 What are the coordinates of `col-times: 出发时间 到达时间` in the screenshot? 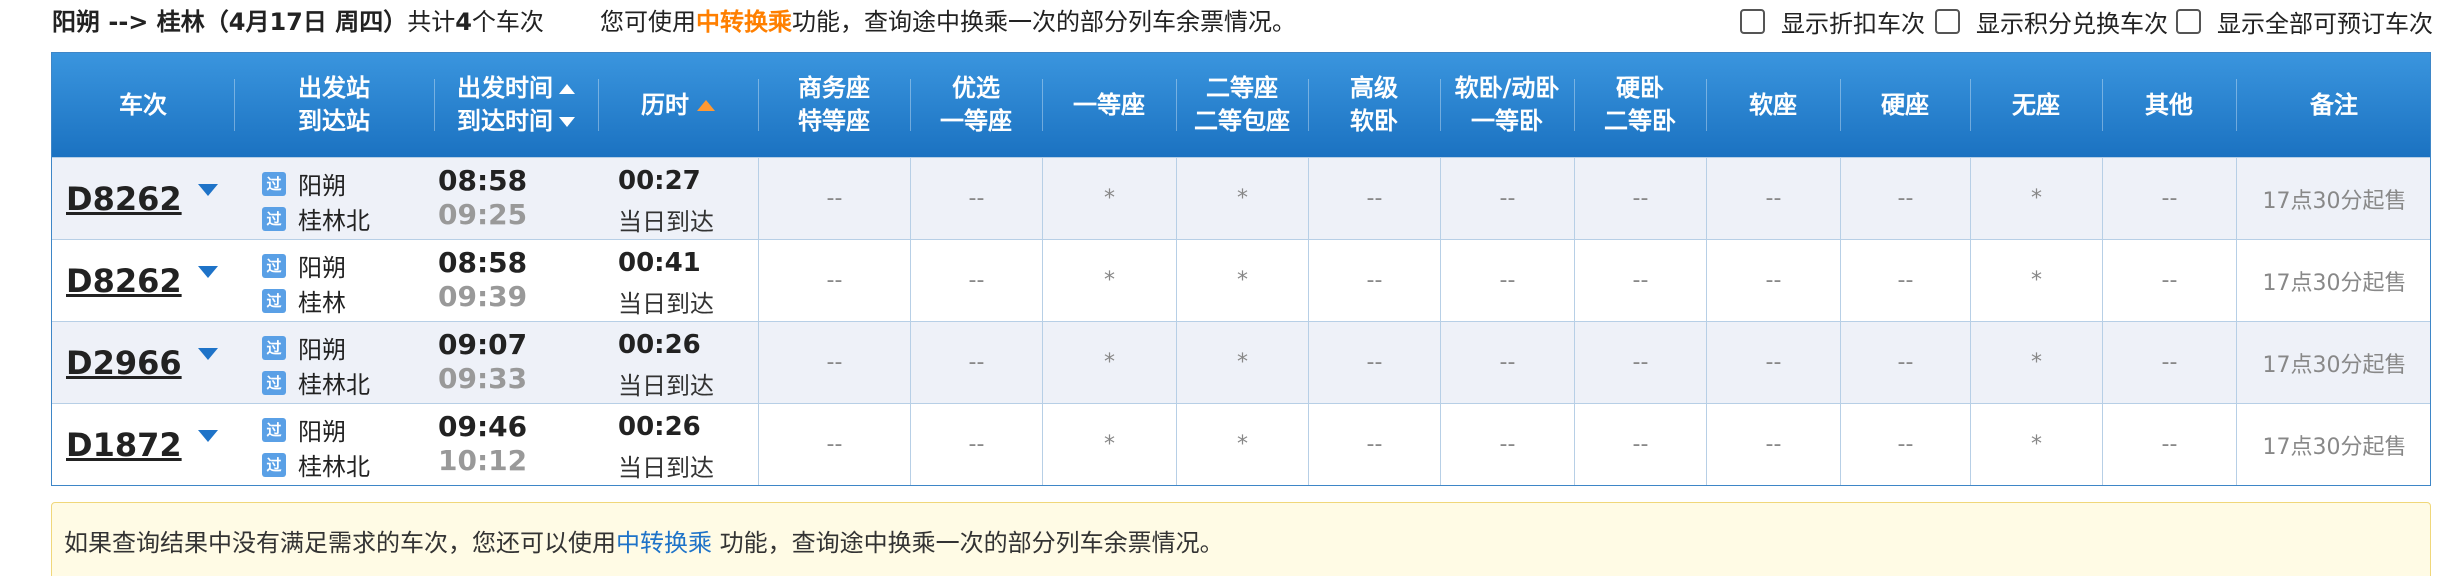 It's located at (516, 105).